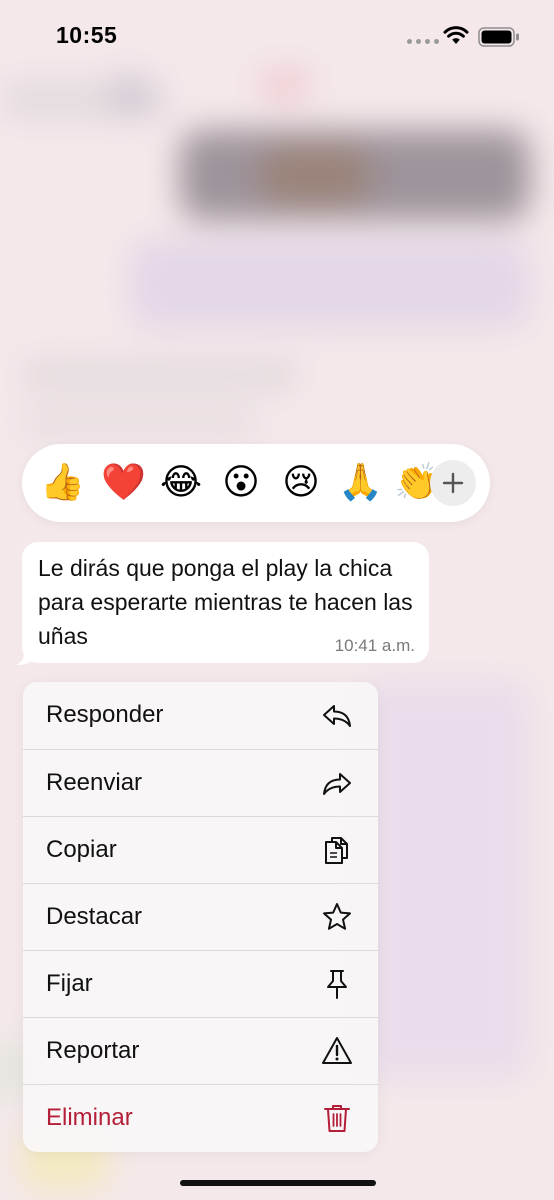  Describe the element at coordinates (105, 714) in the screenshot. I see `menu-item-label: Responder` at that location.